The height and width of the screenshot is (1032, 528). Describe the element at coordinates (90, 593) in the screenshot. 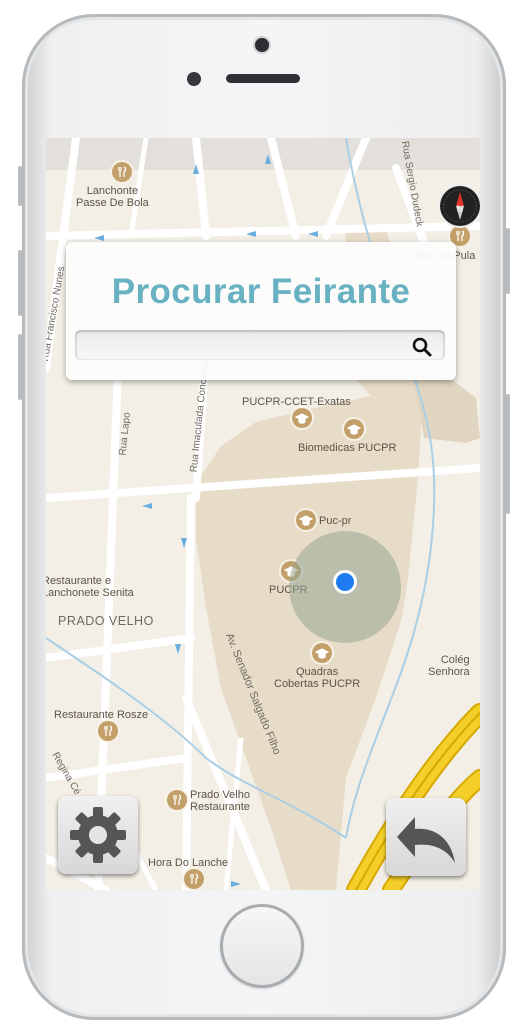

I see `place-label-line: Lanchonete Senita` at that location.